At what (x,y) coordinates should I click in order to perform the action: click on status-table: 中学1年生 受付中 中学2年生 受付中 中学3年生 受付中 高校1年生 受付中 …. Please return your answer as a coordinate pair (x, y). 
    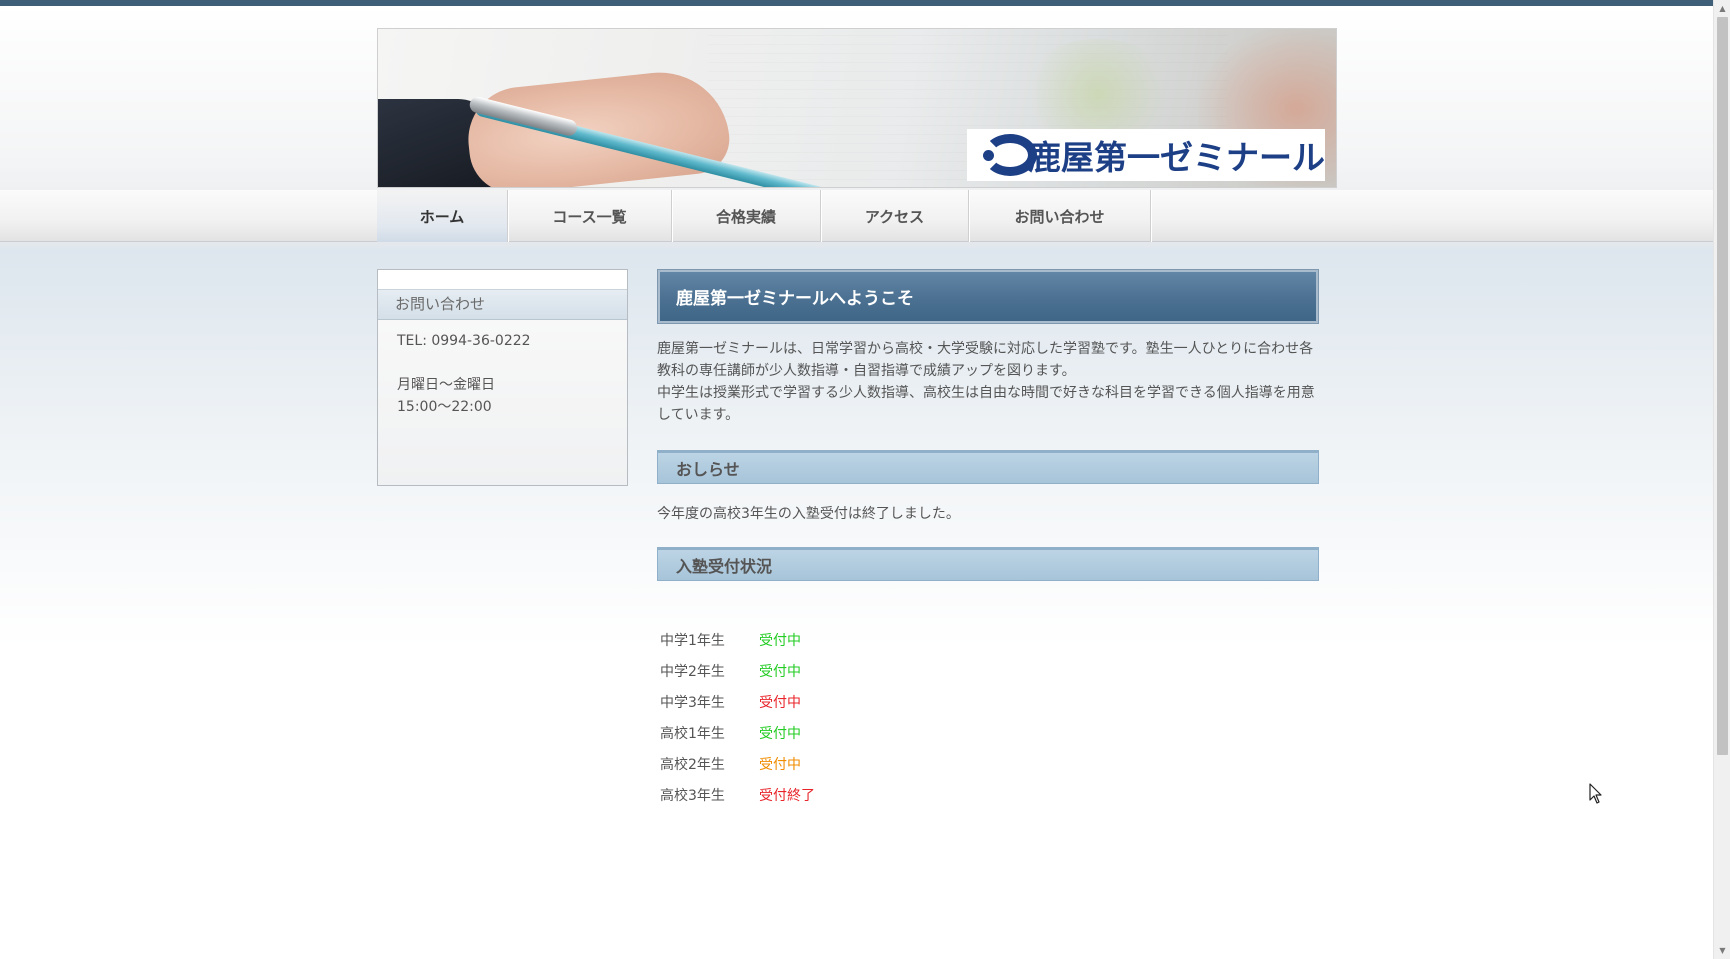
    Looking at the image, I should click on (988, 717).